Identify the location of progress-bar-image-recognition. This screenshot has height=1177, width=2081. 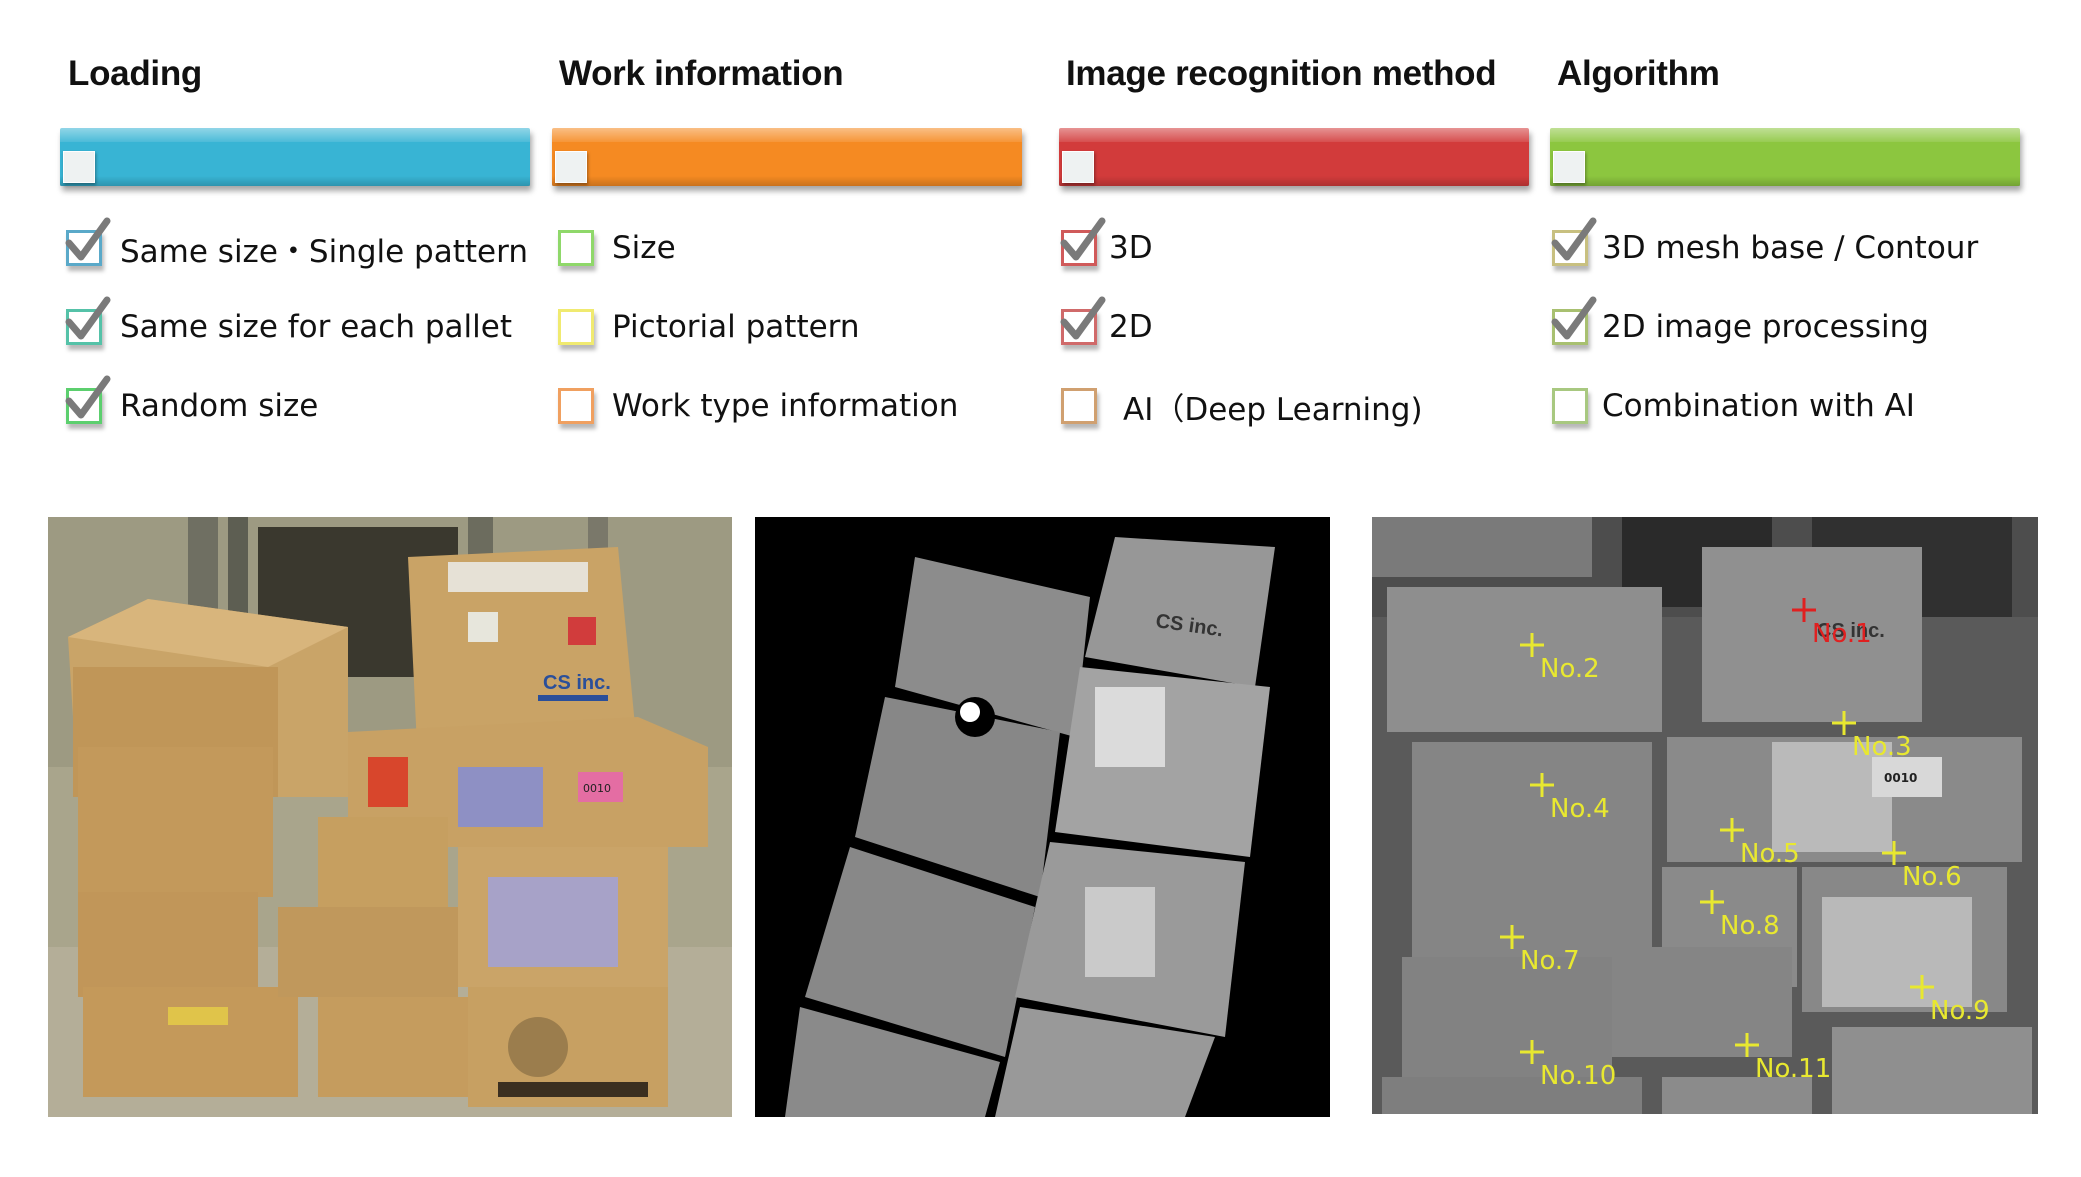
(1294, 157).